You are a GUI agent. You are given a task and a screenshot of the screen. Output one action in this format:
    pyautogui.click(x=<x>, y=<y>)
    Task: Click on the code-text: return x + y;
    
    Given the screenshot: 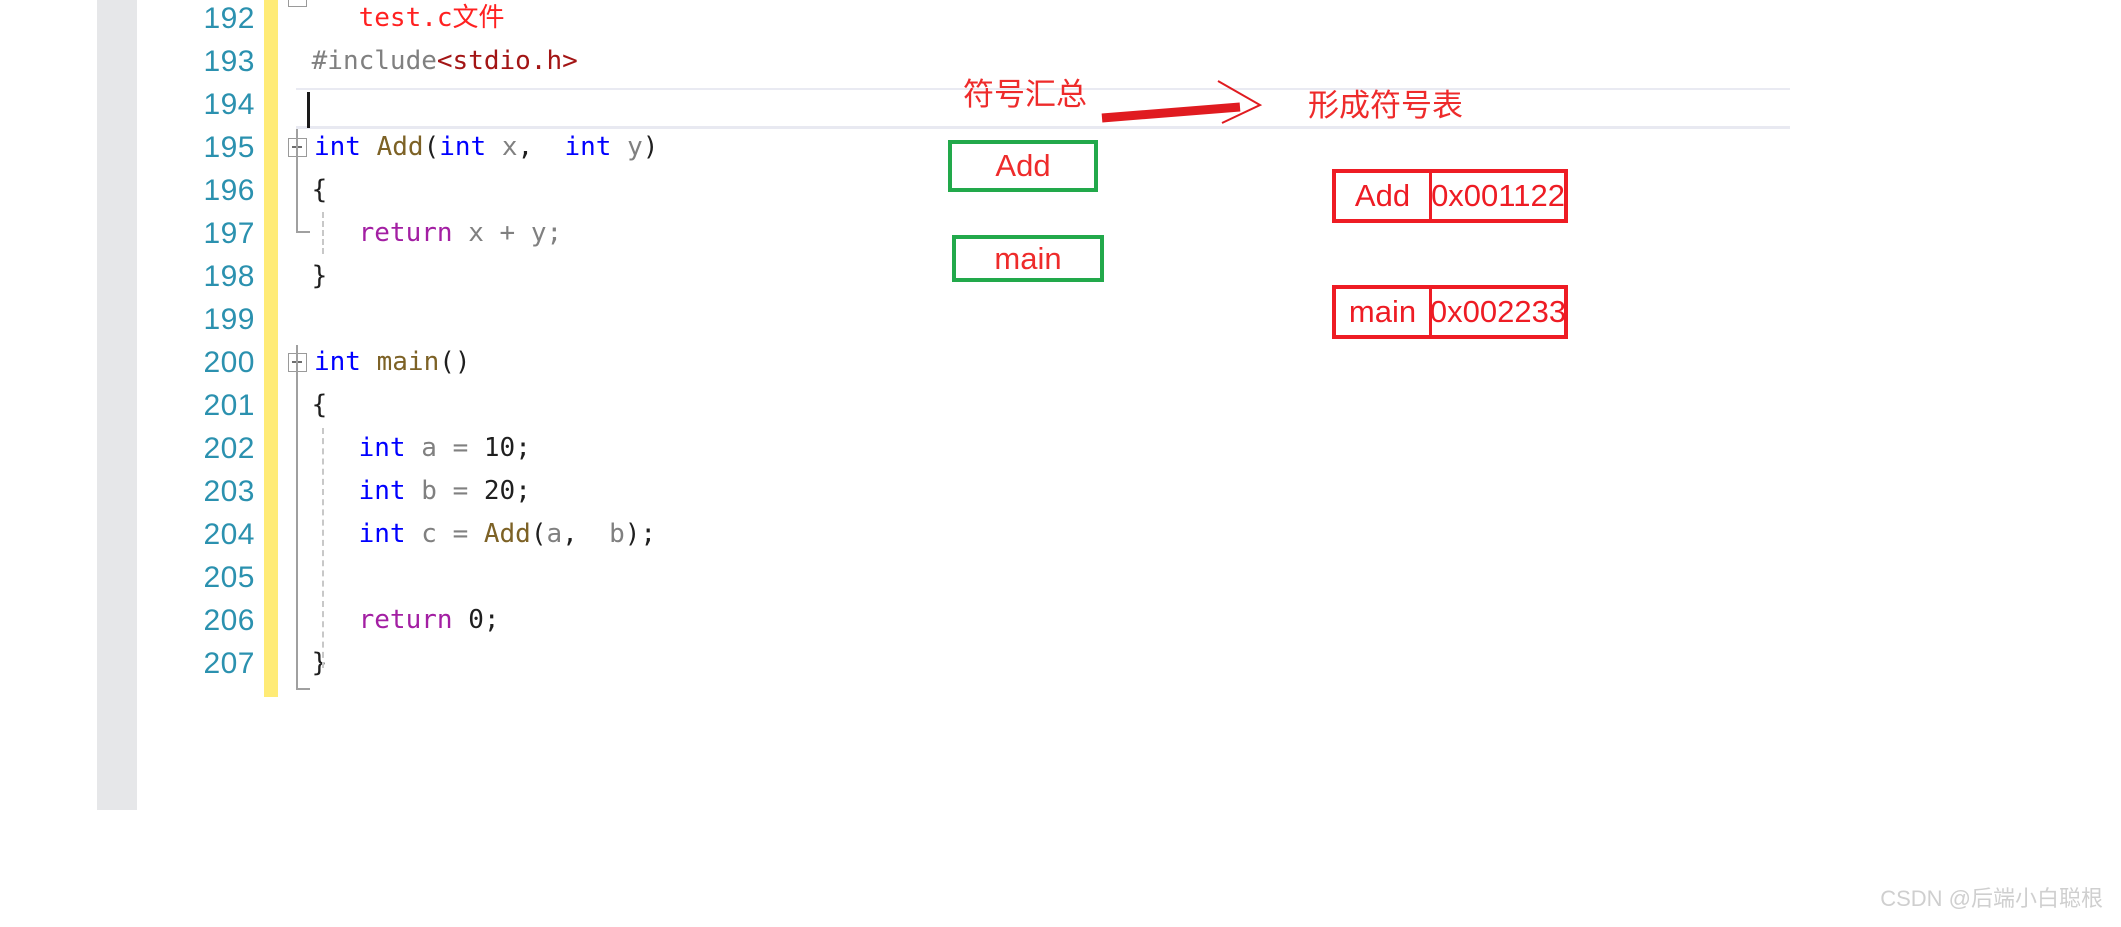 What is the action you would take?
    pyautogui.click(x=429, y=233)
    